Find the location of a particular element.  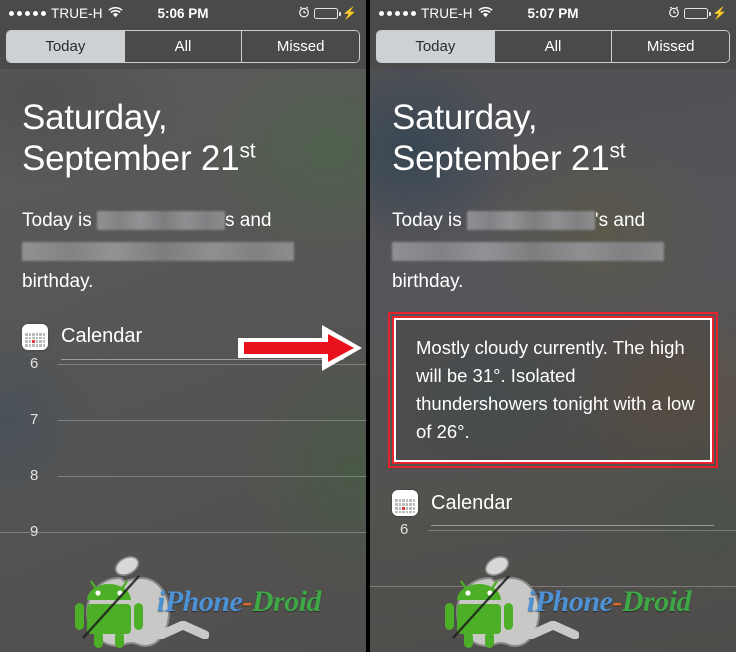

hour-label: 8 is located at coordinates (34, 475).